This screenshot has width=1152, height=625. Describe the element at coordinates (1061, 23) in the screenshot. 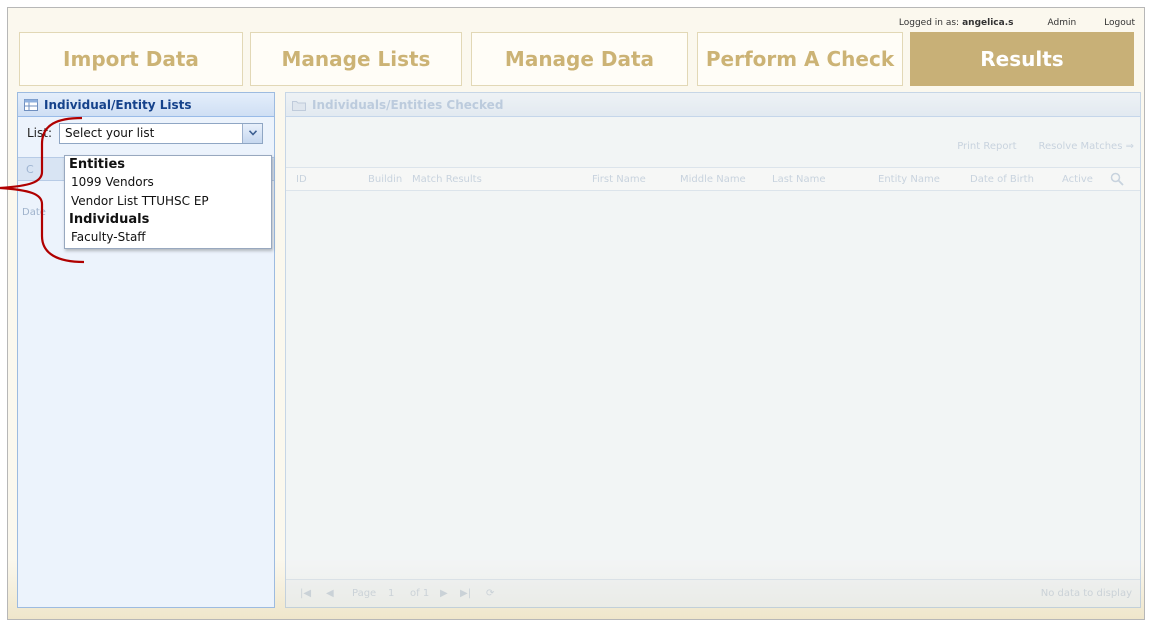

I see `admin-link: Admin` at that location.